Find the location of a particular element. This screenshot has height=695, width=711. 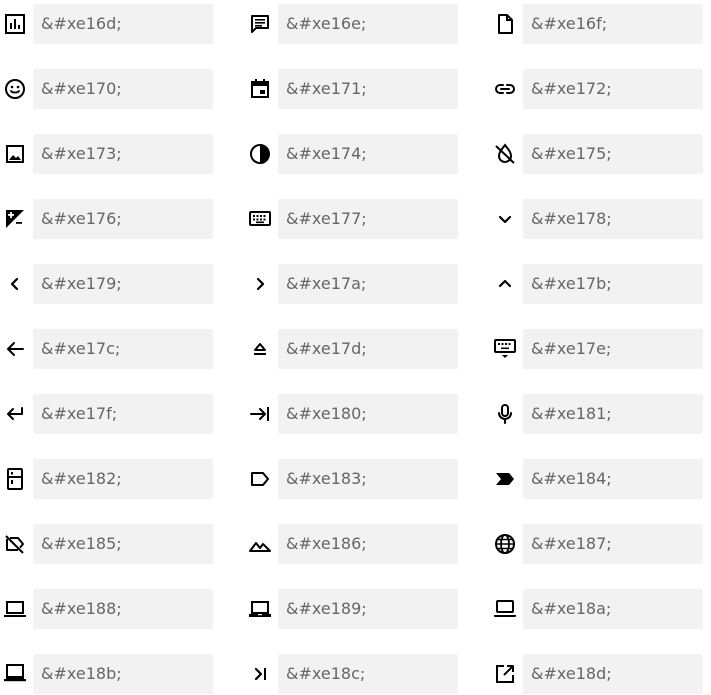

icon-code-field: &#xe18c; is located at coordinates (368, 674).